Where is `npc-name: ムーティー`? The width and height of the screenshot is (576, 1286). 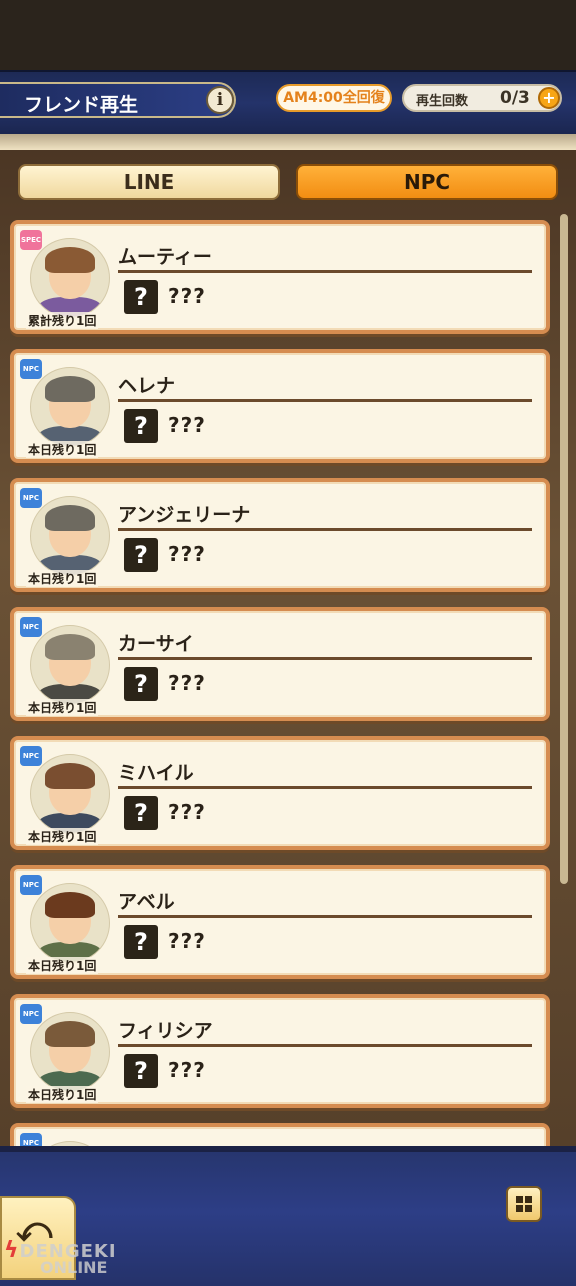 npc-name: ムーティー is located at coordinates (165, 257).